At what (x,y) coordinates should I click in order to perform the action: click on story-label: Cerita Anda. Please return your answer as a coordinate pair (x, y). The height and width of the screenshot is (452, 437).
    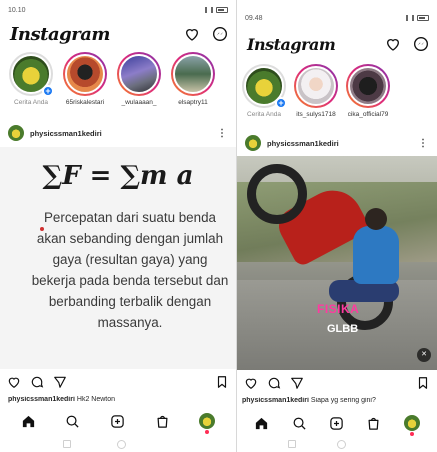
    Looking at the image, I should click on (264, 114).